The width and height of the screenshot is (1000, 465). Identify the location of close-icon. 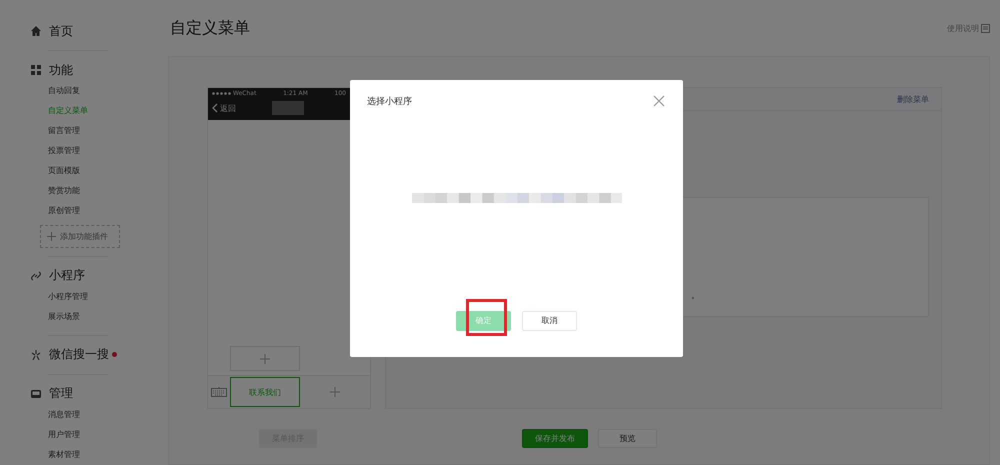
(659, 101).